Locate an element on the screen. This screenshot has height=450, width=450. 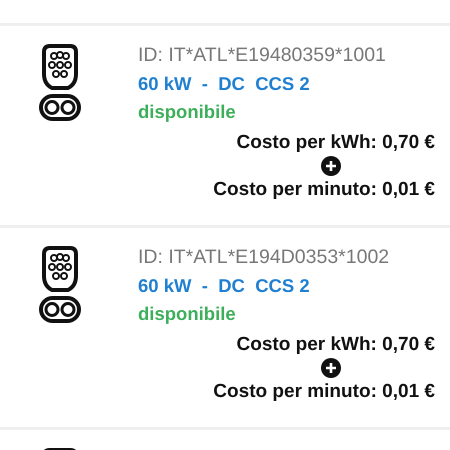
connector-id: ID: IT*ATL*E19480359*1001 is located at coordinates (262, 55).